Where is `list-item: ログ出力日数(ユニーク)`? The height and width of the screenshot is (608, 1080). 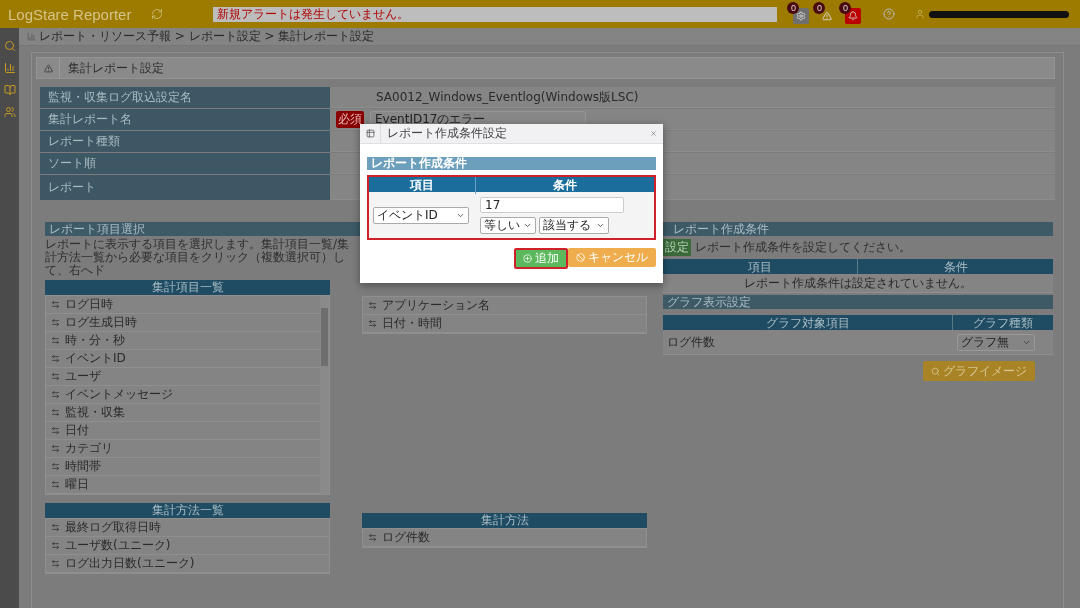 list-item: ログ出力日数(ユニーク) is located at coordinates (187, 564).